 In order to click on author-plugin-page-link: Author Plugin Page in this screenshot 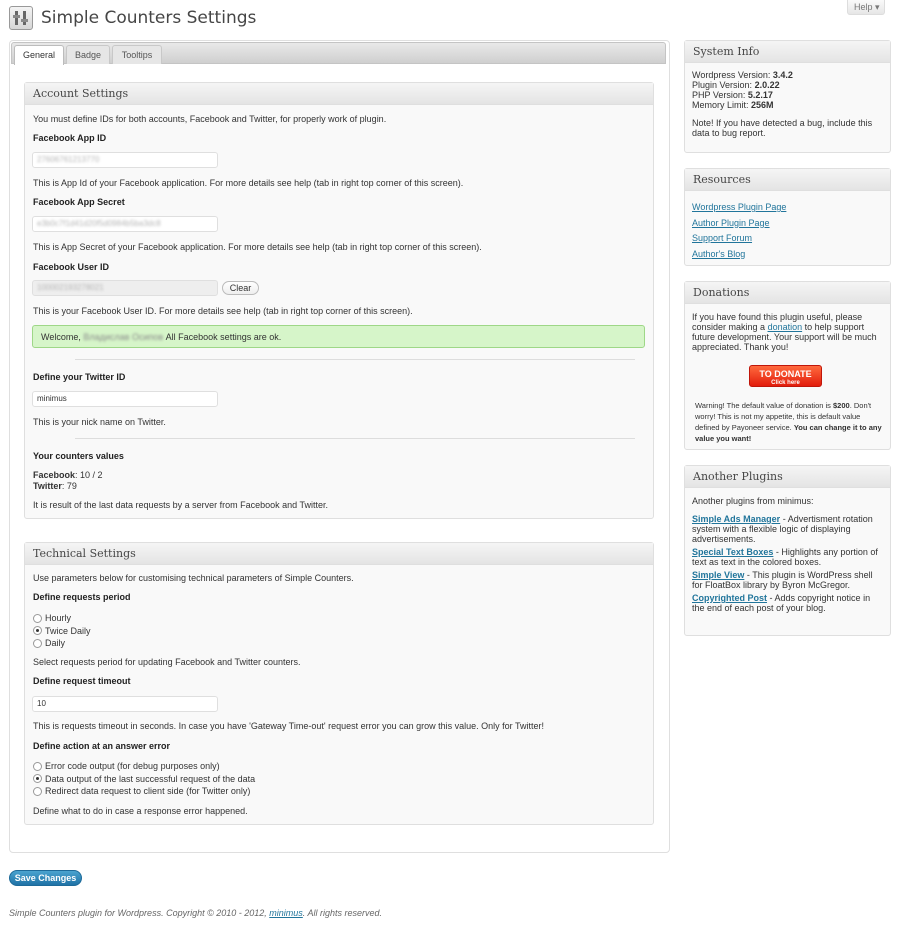, I will do `click(731, 223)`.